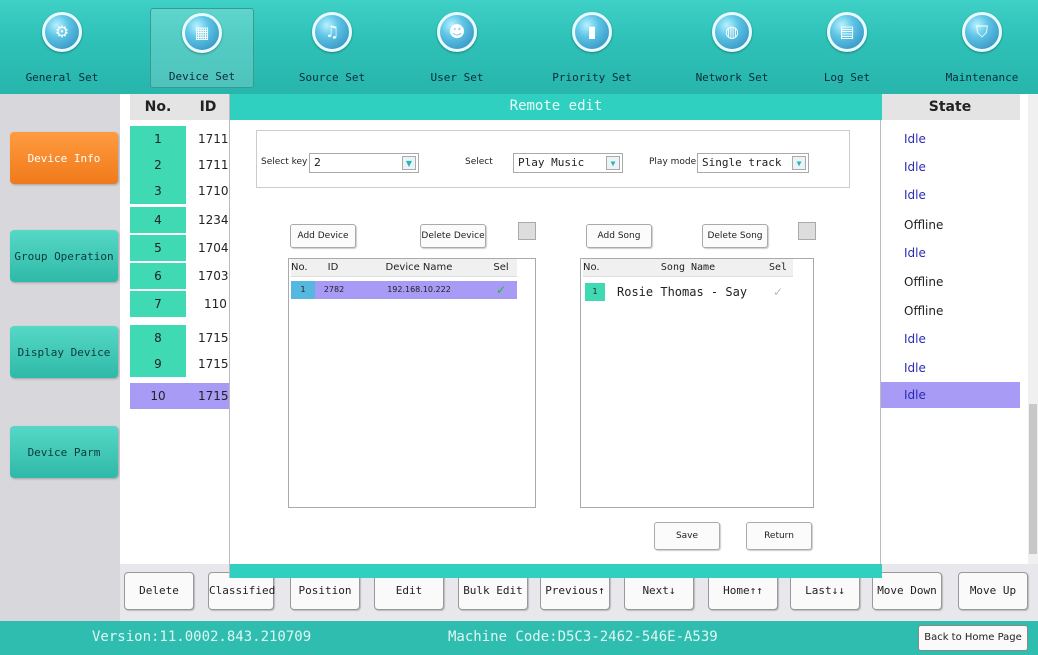 The image size is (1038, 655). Describe the element at coordinates (595, 292) in the screenshot. I see `song-row-no: 1` at that location.